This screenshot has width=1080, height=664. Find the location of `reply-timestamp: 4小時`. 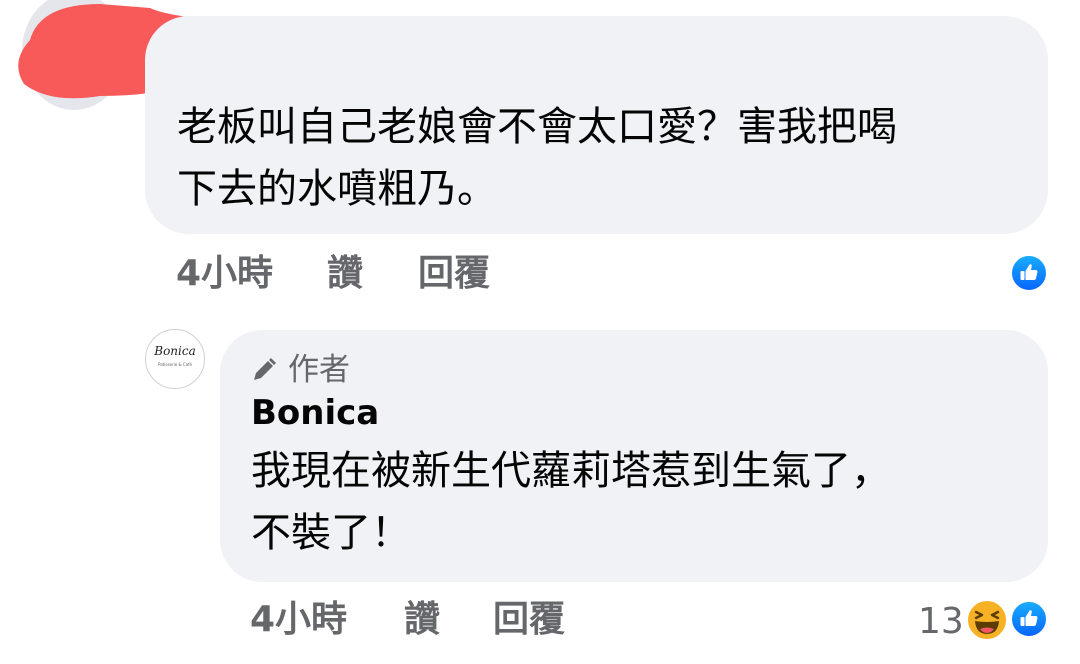

reply-timestamp: 4小時 is located at coordinates (298, 620).